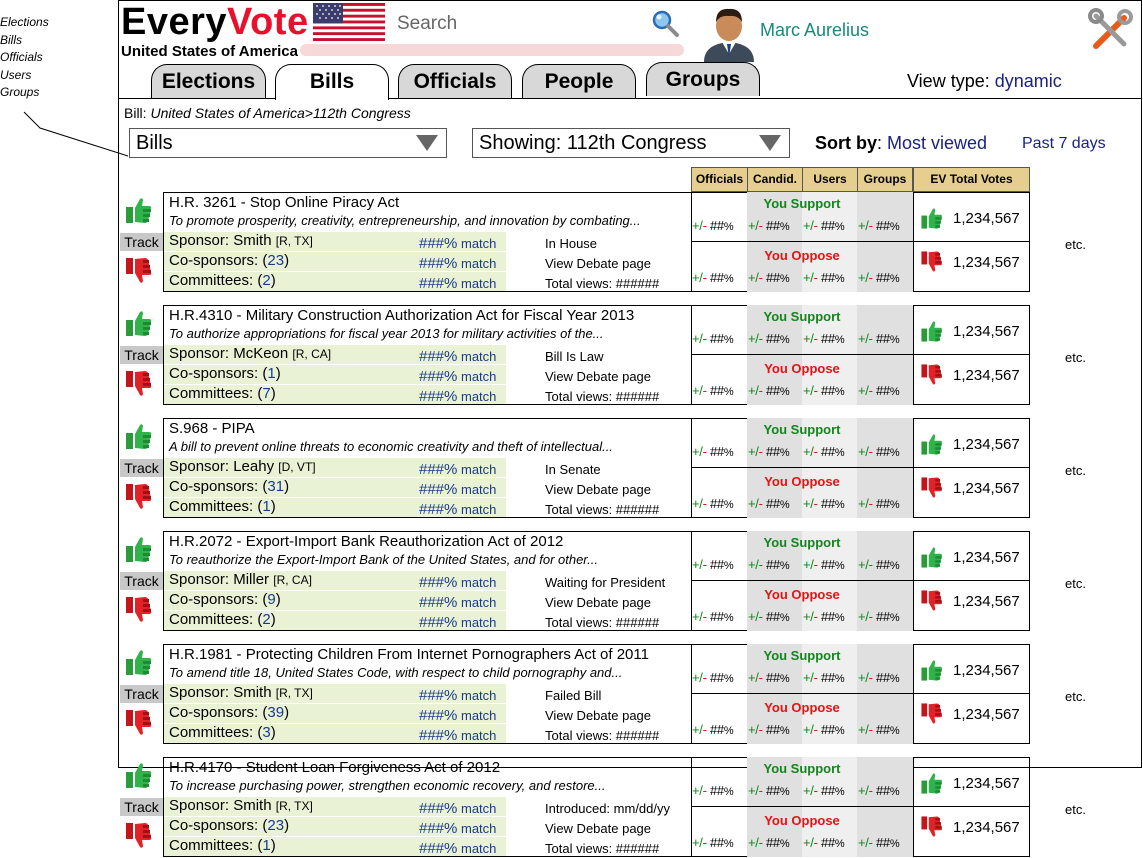 The height and width of the screenshot is (858, 1143). Describe the element at coordinates (284, 202) in the screenshot. I see `bill-title: H.R. 3261 - Stop Online Piracy Act` at that location.